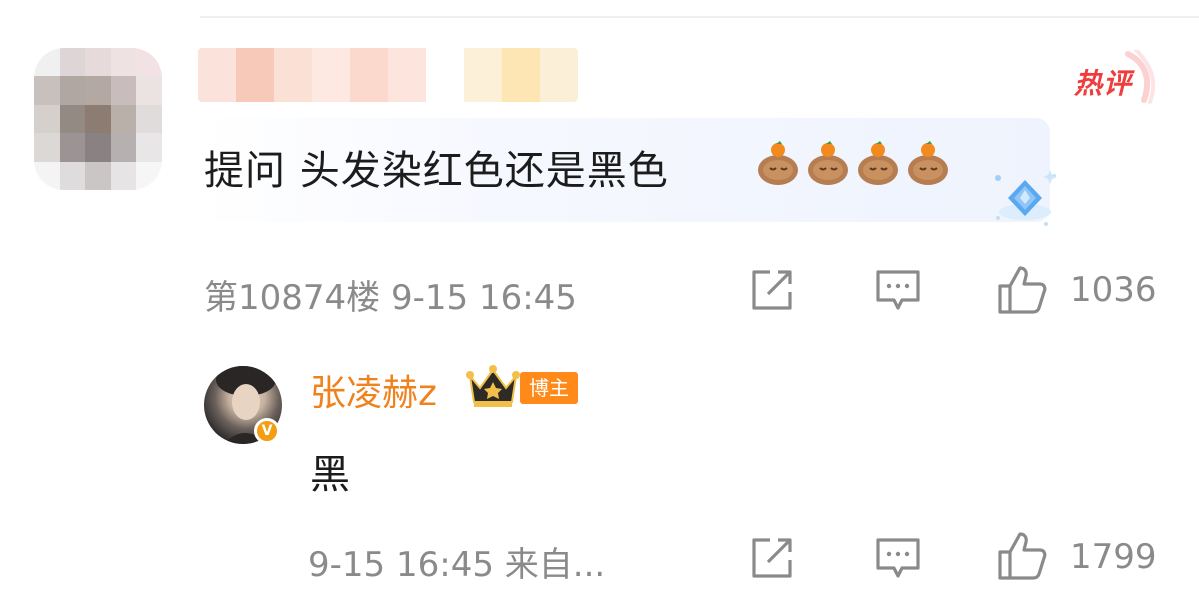 This screenshot has height=616, width=1199. I want to click on reply-like-count: 1799, so click(1113, 557).